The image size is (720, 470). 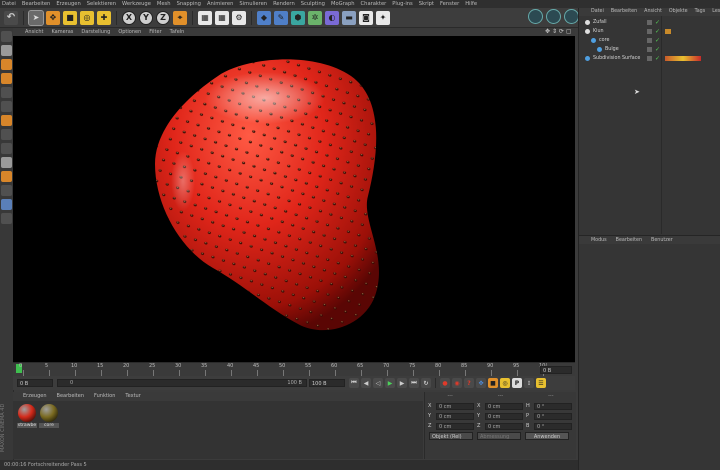 I want to click on menu-selektieren: Selektieren, so click(x=101, y=4).